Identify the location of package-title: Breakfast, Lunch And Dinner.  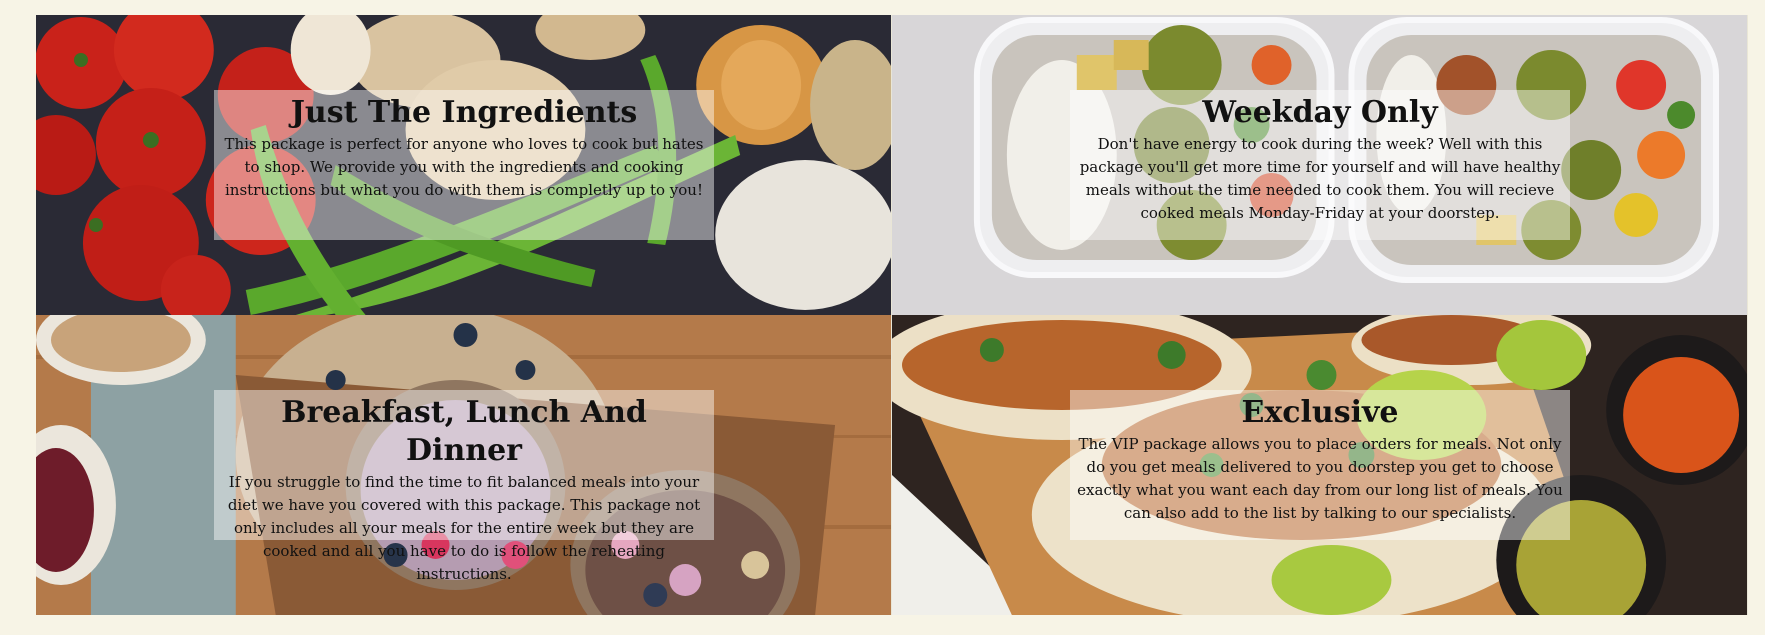
(464, 431).